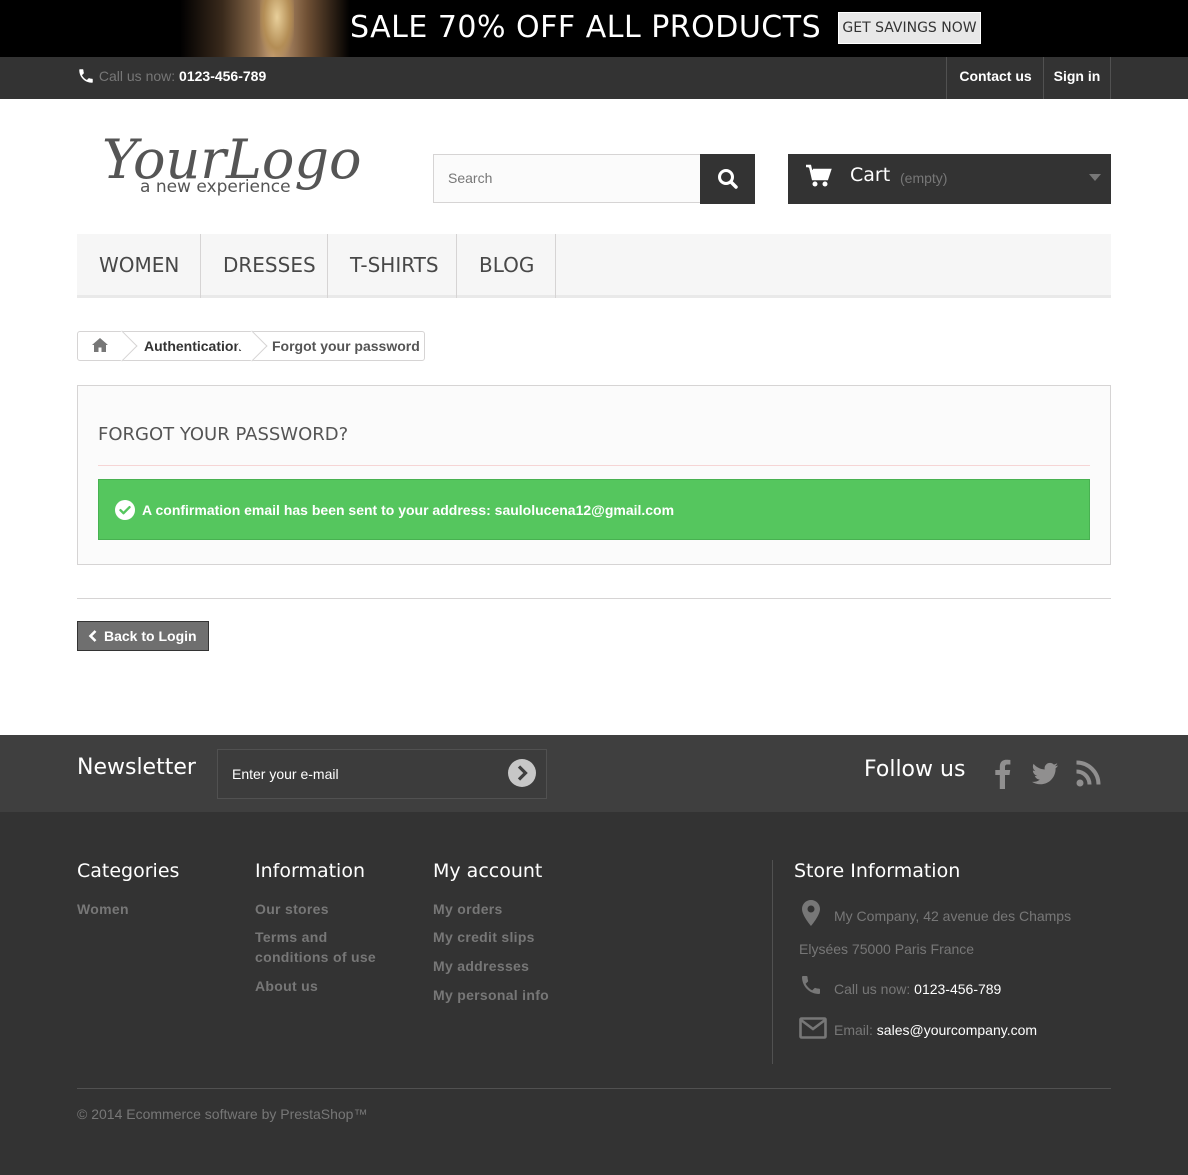 This screenshot has height=1175, width=1188. I want to click on chevron-down-icon, so click(1095, 177).